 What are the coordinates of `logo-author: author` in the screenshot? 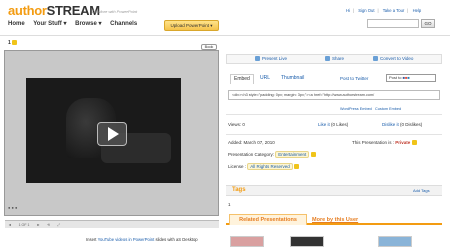 It's located at (27, 10).